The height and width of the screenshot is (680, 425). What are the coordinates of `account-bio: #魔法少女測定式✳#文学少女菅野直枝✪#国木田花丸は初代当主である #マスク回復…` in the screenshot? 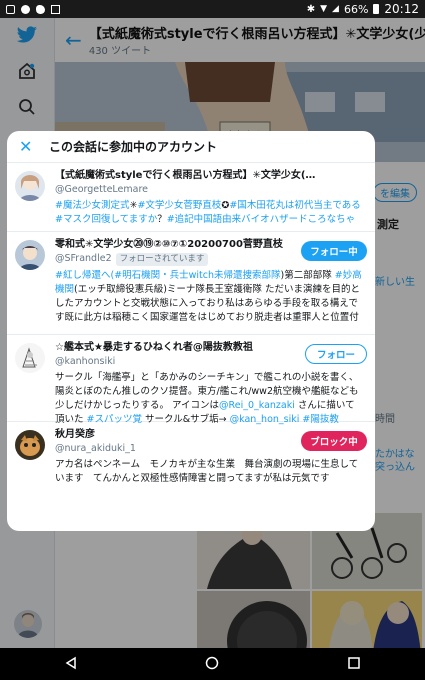 It's located at (211, 213).